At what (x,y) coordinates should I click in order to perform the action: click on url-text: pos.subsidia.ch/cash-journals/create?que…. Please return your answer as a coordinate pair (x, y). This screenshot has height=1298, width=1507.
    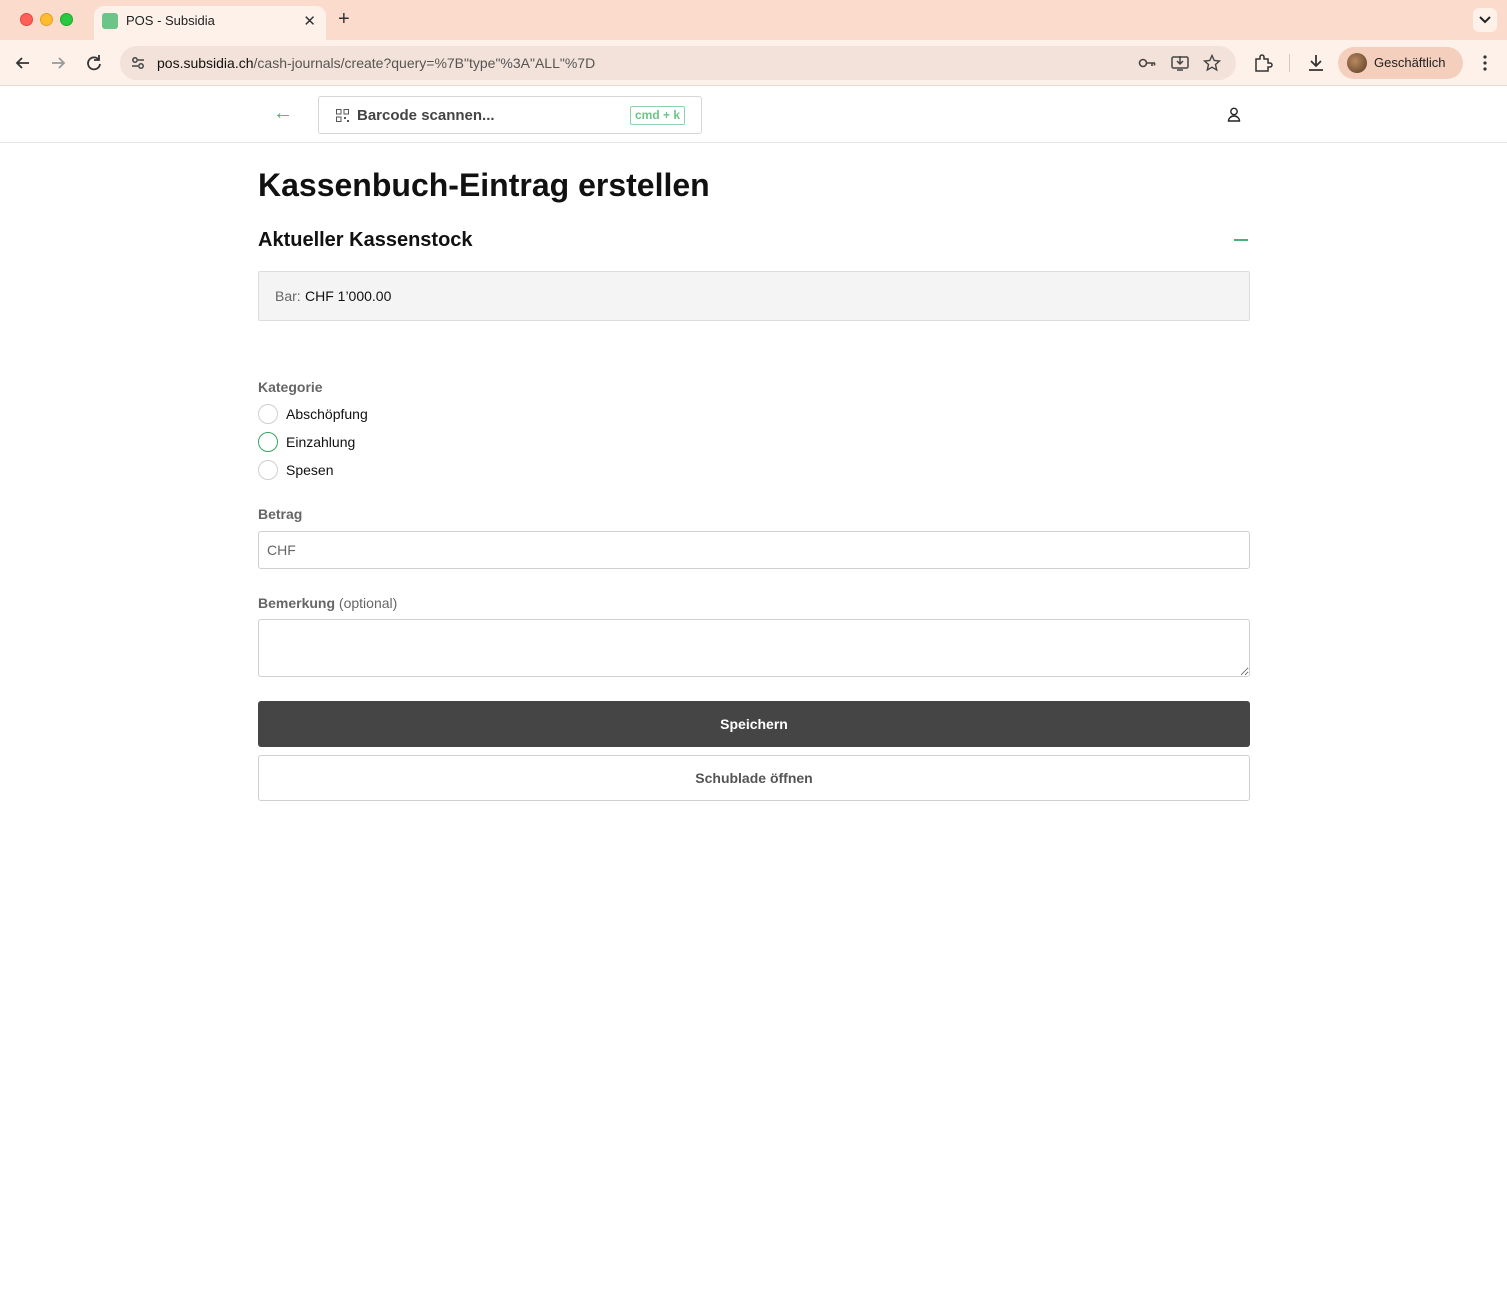
    Looking at the image, I should click on (376, 63).